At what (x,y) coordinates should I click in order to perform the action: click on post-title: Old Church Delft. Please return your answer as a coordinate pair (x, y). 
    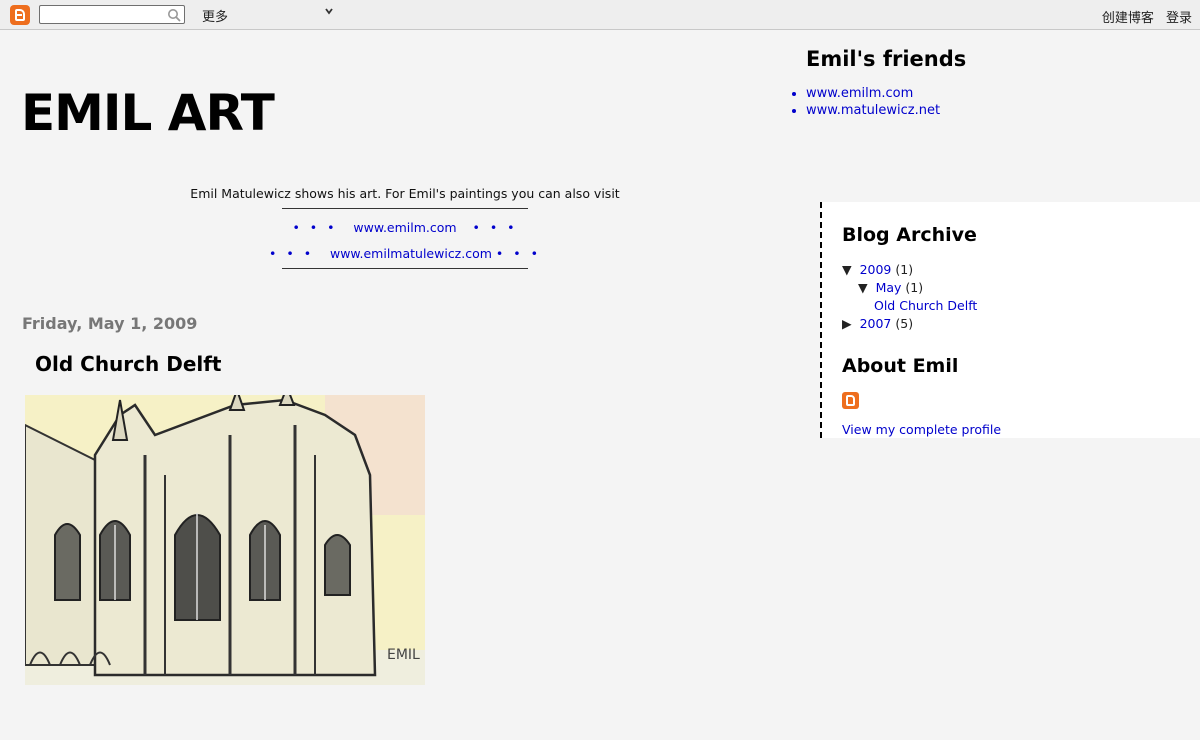
    Looking at the image, I should click on (128, 364).